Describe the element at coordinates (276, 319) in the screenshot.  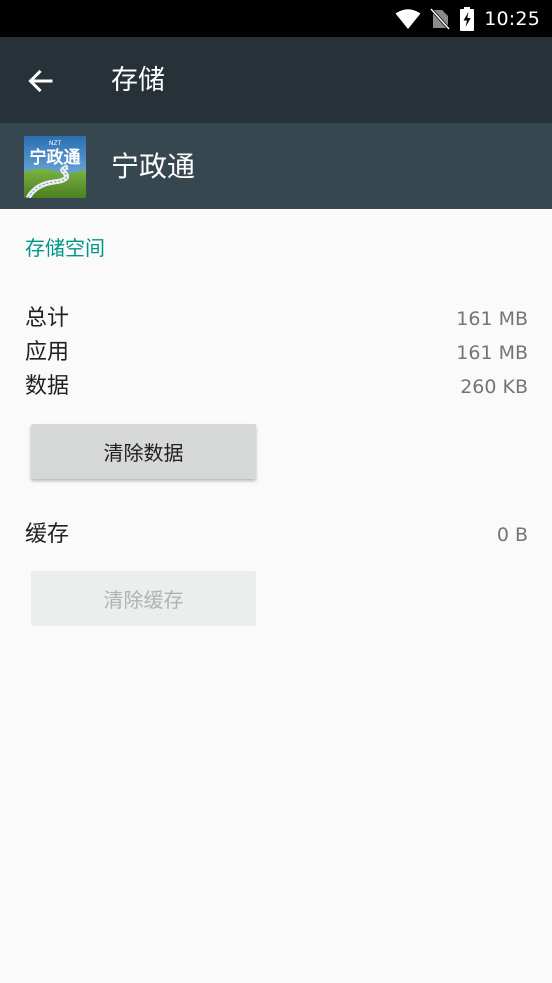
I see `total-row: 总计 161 MB` at that location.